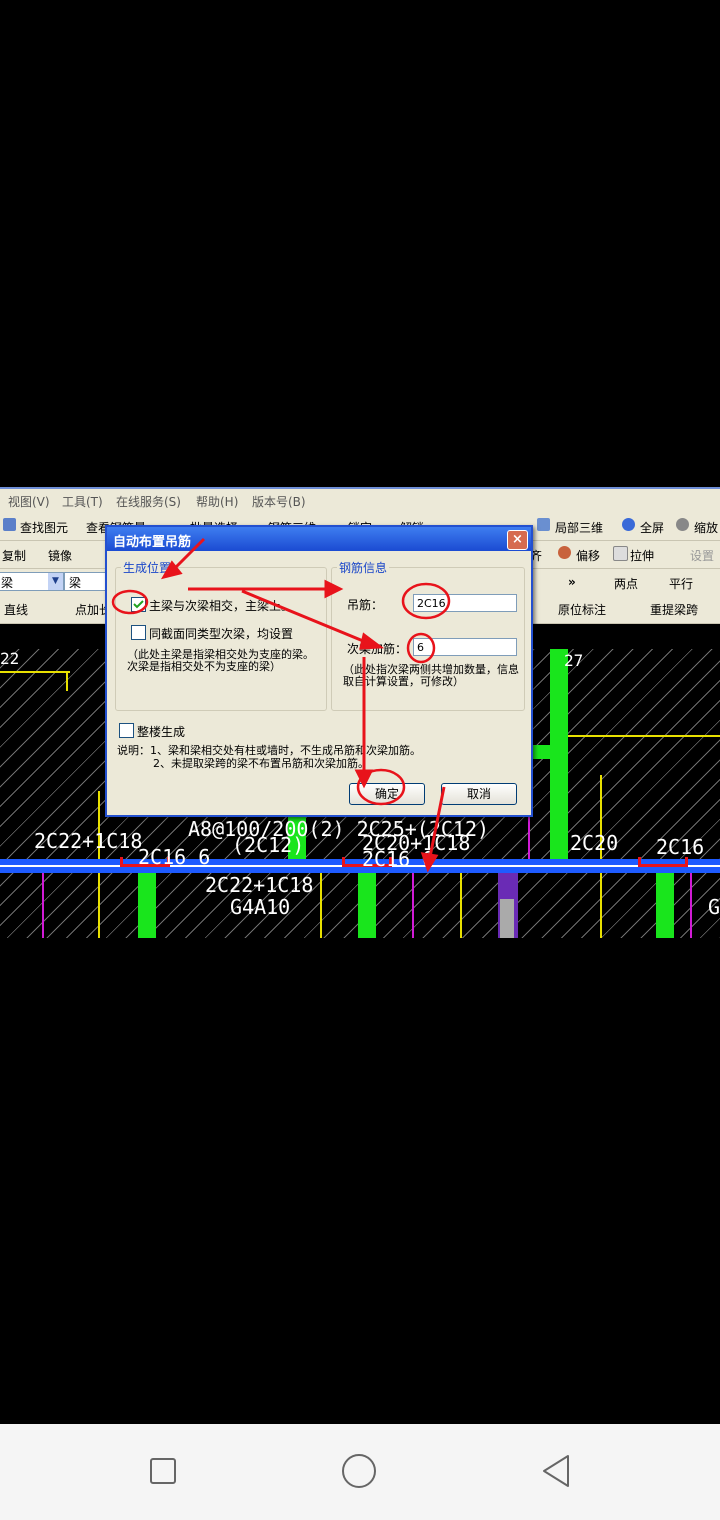  What do you see at coordinates (556, 1471) in the screenshot?
I see `triangle-icon` at bounding box center [556, 1471].